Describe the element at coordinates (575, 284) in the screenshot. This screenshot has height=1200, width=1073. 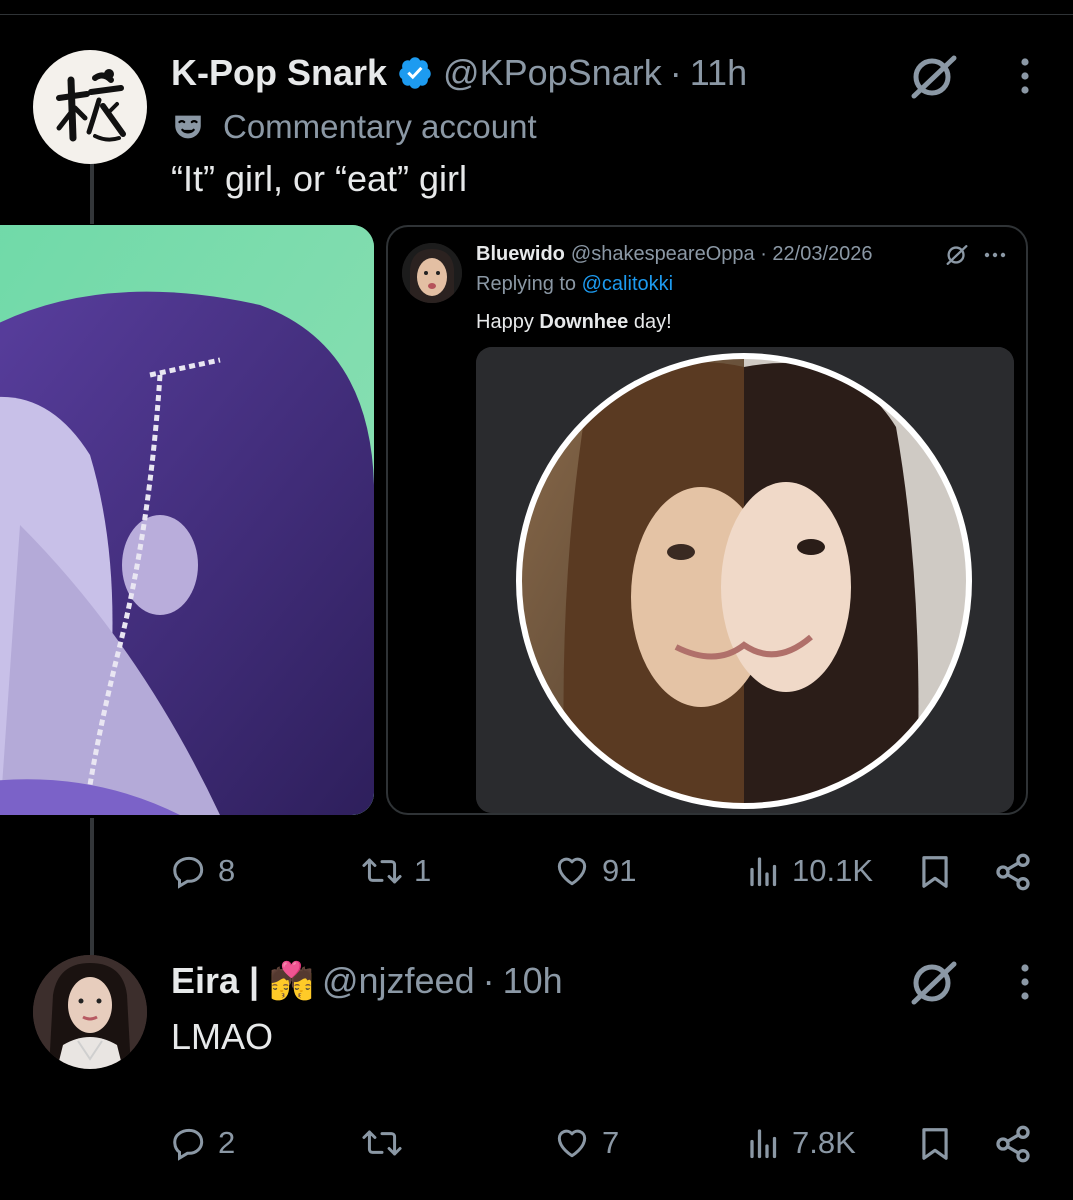
I see `replying-to: Replying to @calitokki` at that location.